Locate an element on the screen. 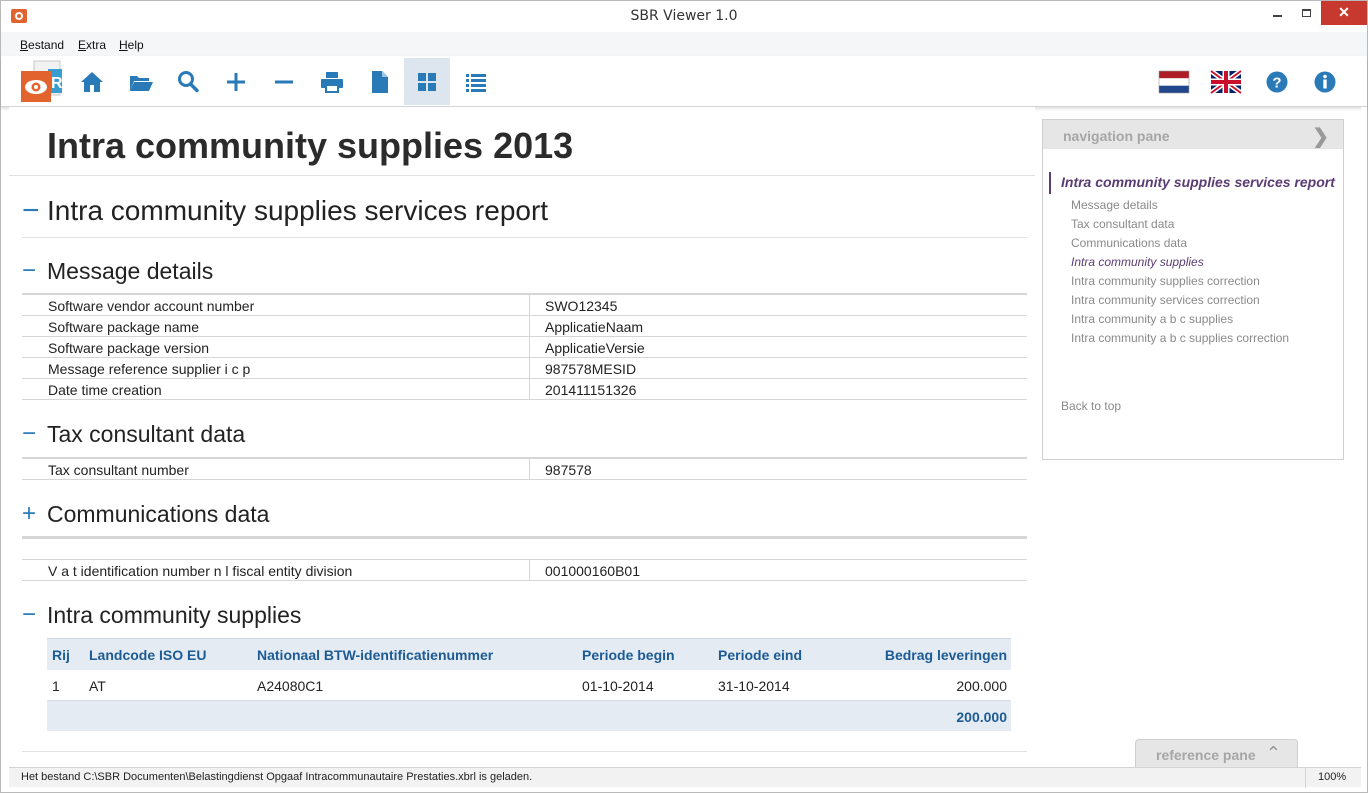 The image size is (1368, 793). column-header: Periode begin is located at coordinates (628, 655).